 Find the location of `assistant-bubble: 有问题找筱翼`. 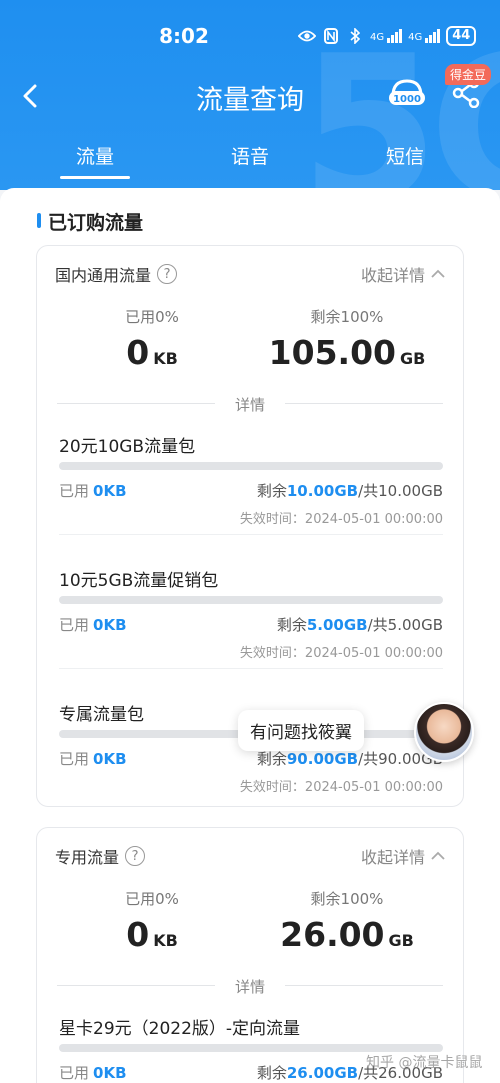

assistant-bubble: 有问题找筱翼 is located at coordinates (301, 730).